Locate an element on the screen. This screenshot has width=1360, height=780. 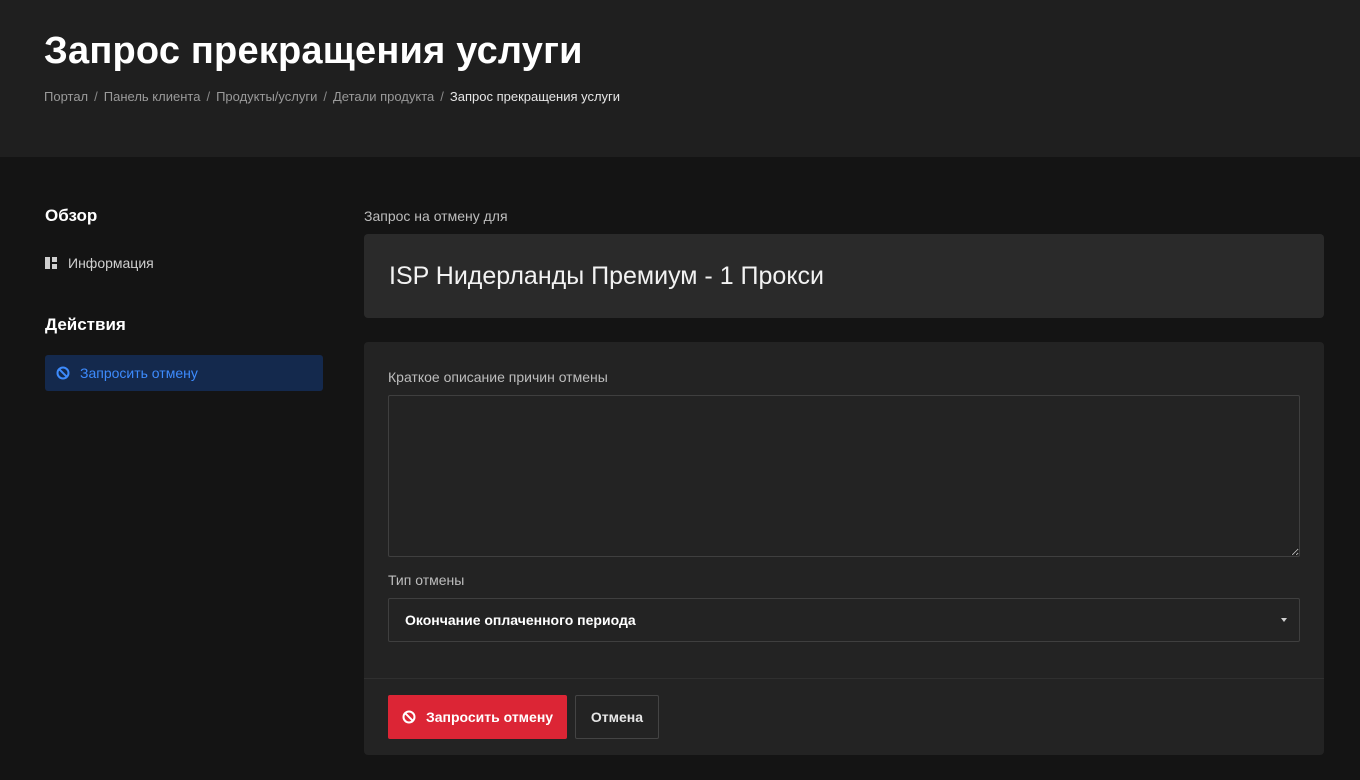
sidebar-item-information: Информация is located at coordinates (184, 263).